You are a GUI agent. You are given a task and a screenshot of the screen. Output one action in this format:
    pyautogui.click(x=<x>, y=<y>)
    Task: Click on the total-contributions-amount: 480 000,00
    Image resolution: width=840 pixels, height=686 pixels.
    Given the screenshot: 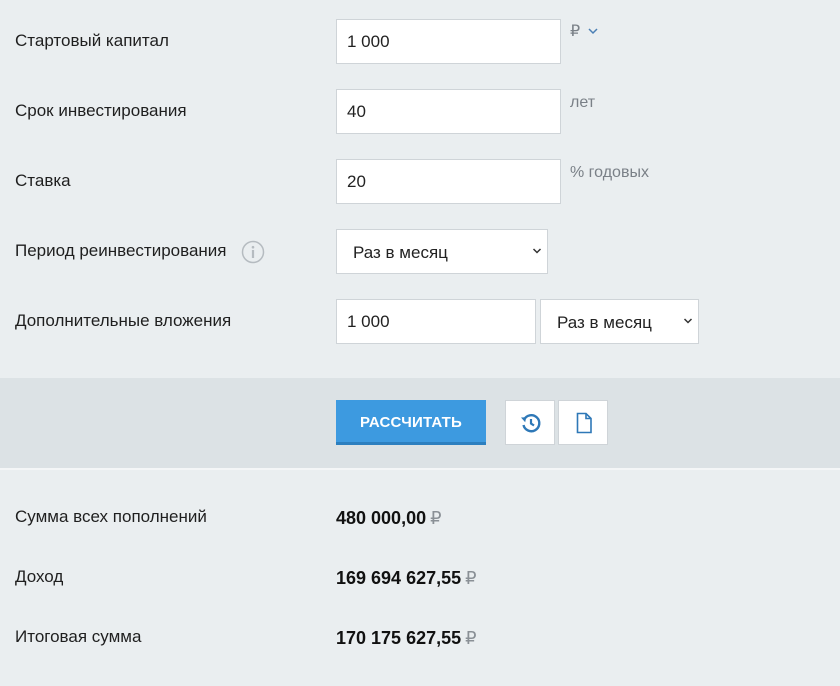 What is the action you would take?
    pyautogui.click(x=381, y=518)
    